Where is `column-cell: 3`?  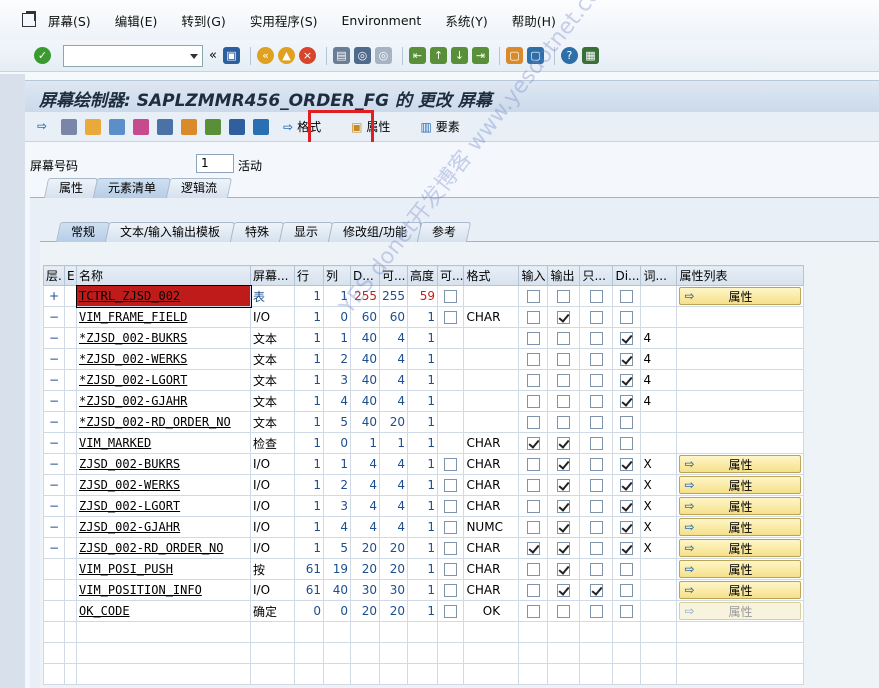 column-cell: 3 is located at coordinates (337, 506).